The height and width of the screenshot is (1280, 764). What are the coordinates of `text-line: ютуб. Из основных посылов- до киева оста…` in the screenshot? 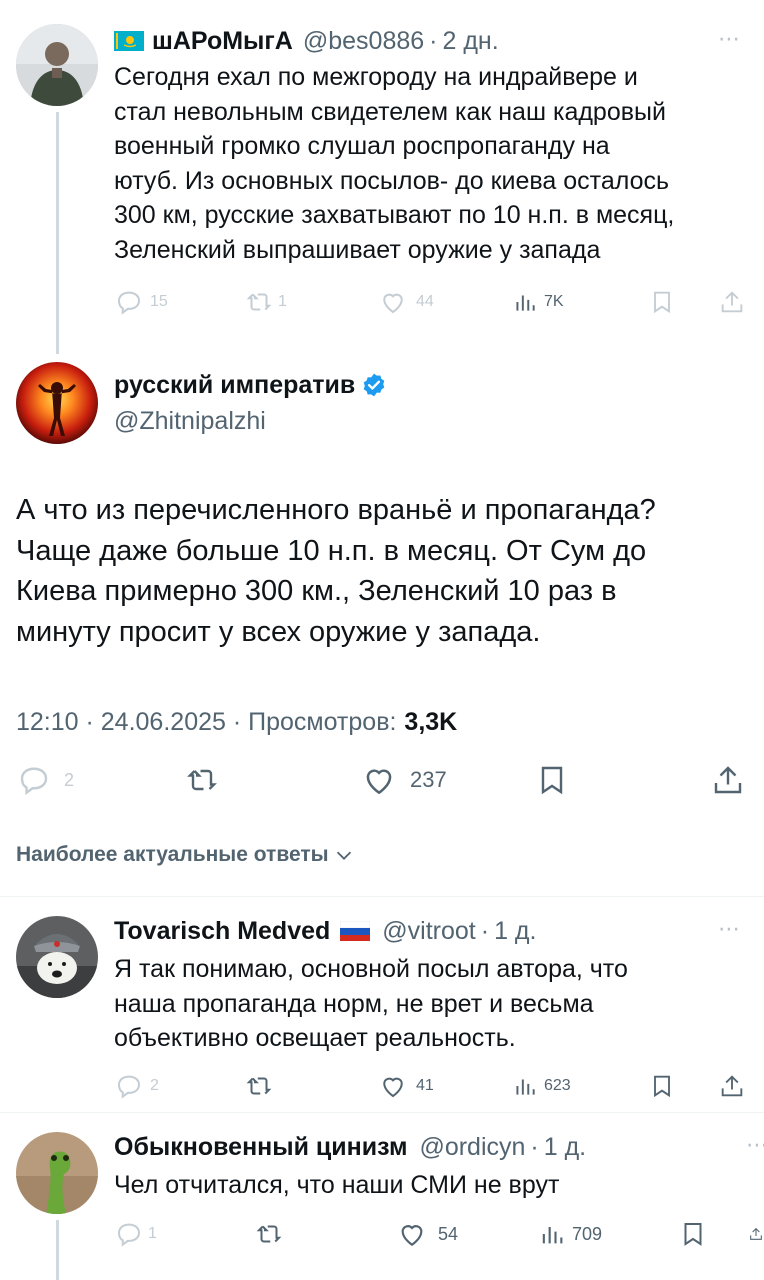 It's located at (392, 180).